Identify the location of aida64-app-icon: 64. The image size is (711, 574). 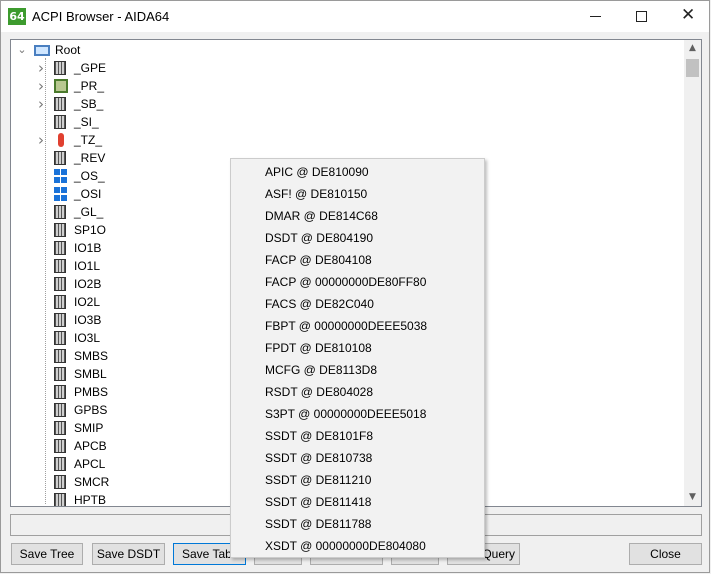
(17, 16).